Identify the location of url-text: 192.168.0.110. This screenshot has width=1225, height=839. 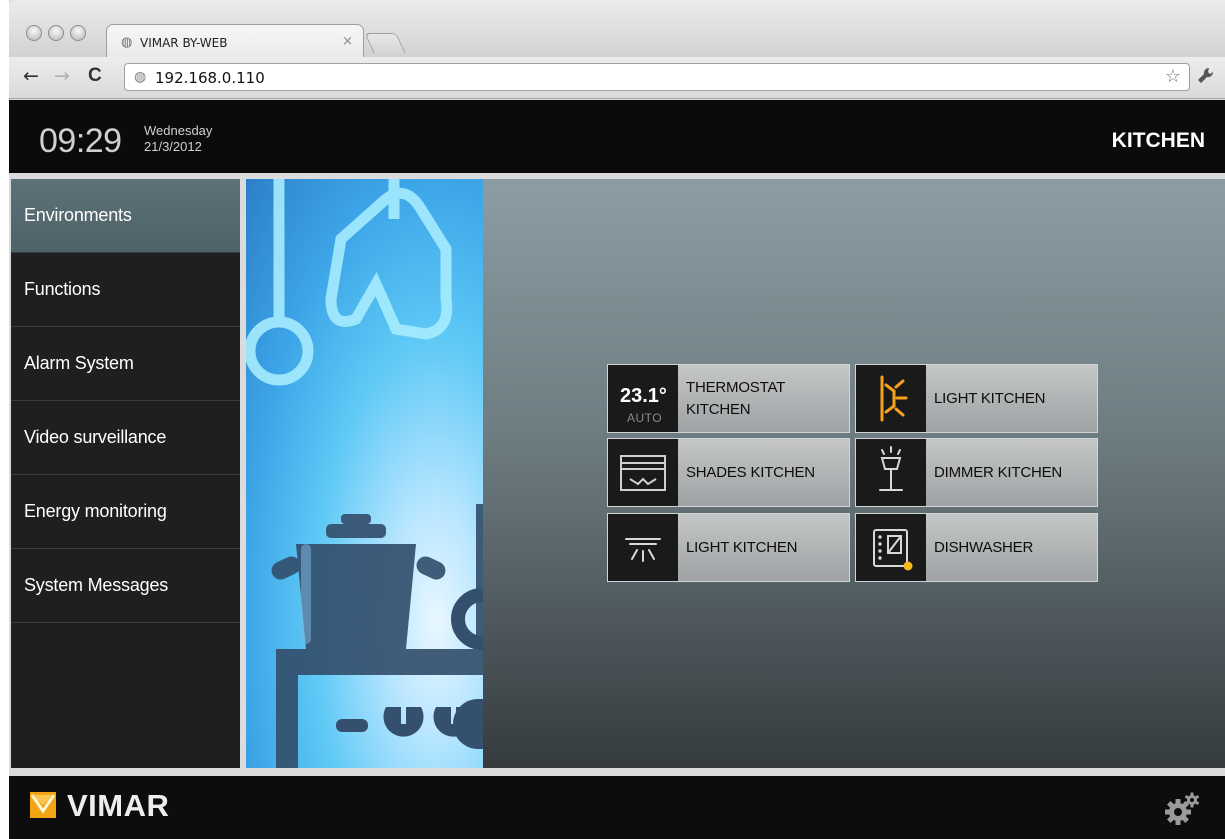
(210, 78).